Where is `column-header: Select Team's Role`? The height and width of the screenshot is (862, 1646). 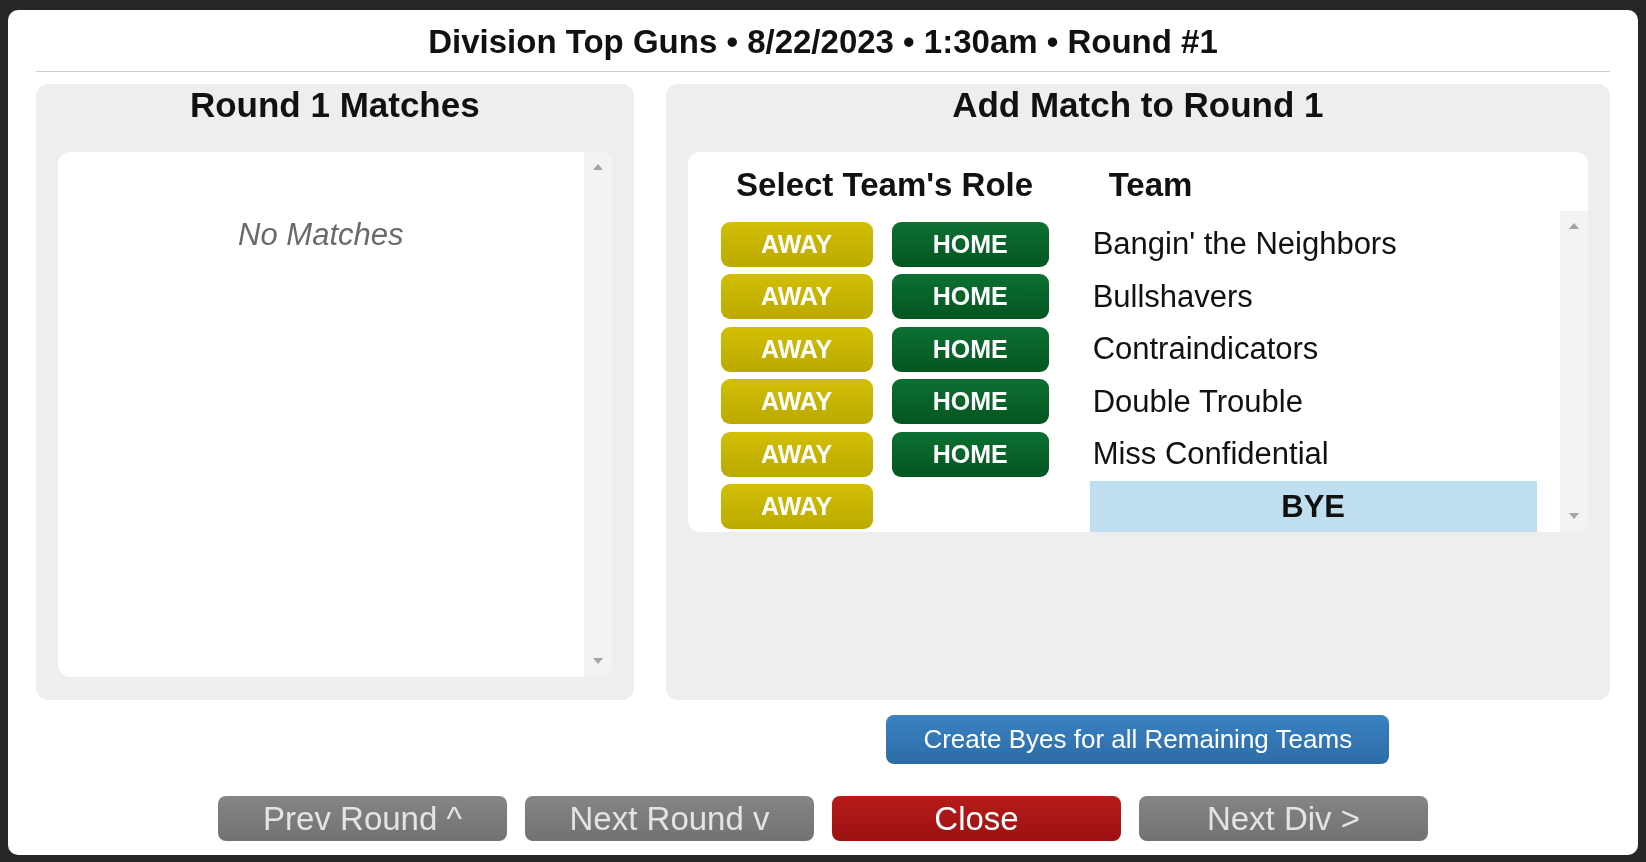 column-header: Select Team's Role is located at coordinates (885, 186).